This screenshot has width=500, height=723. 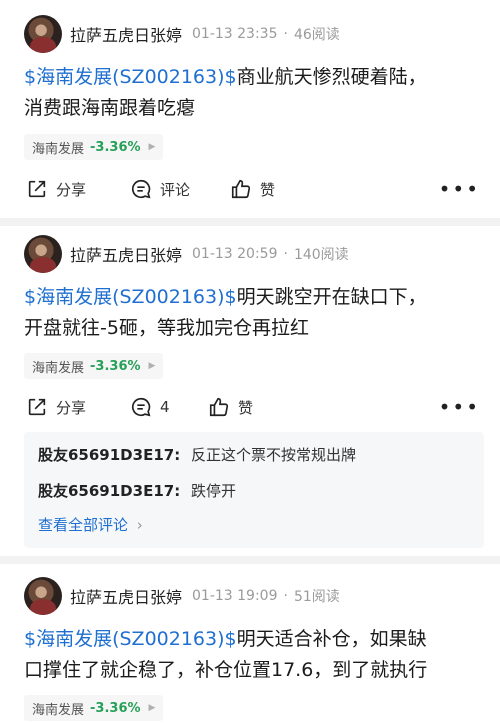 I want to click on post-text: 明天跳空开在缺口下，, so click(x=331, y=297).